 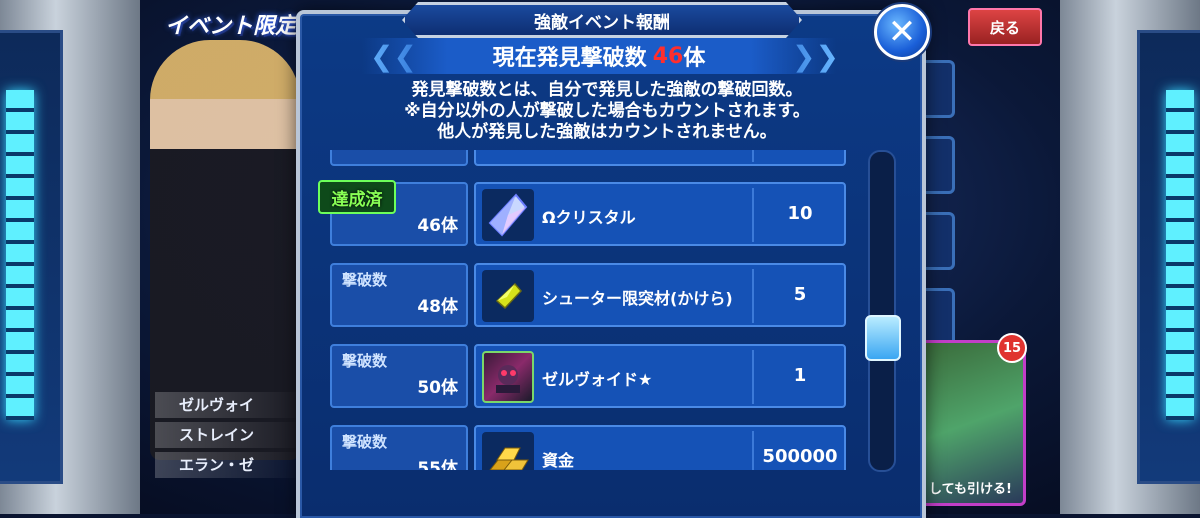 What do you see at coordinates (597, 379) in the screenshot?
I see `reward-name: ゼルヴォイド★` at bounding box center [597, 379].